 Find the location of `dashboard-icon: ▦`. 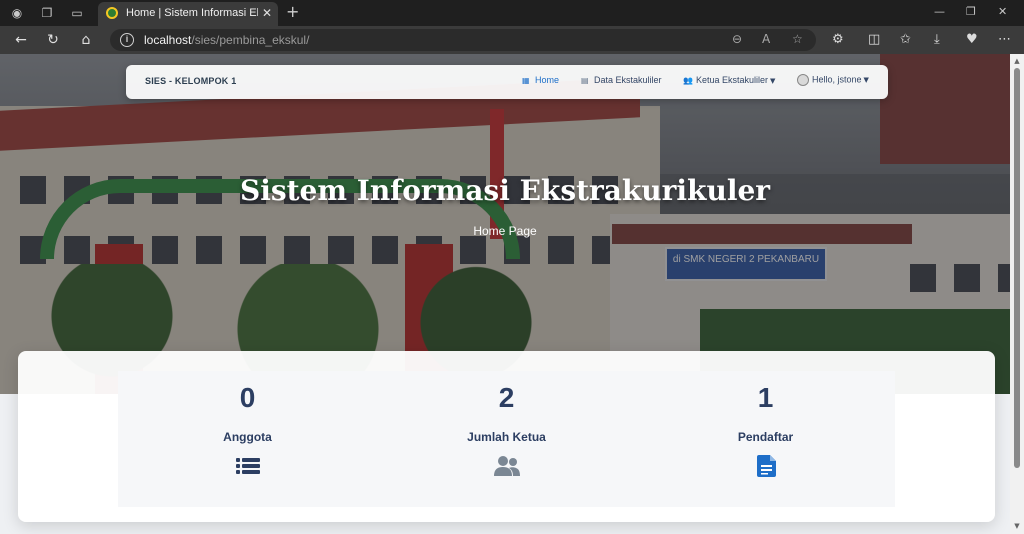

dashboard-icon: ▦ is located at coordinates (526, 80).